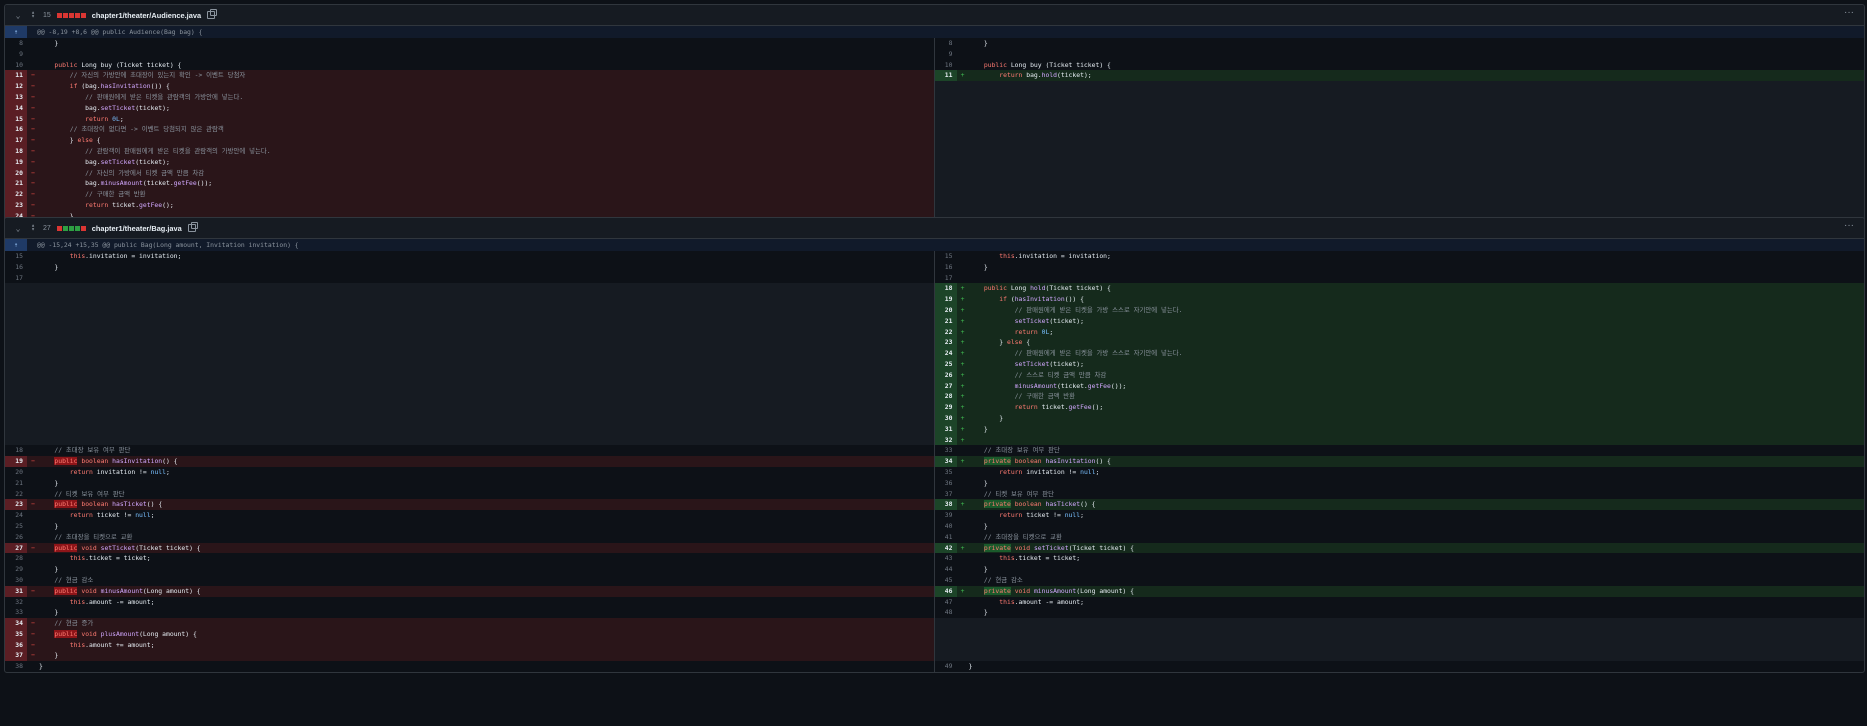 The image size is (1867, 726). I want to click on file-path: chapter1/theater/Bag.java, so click(137, 228).